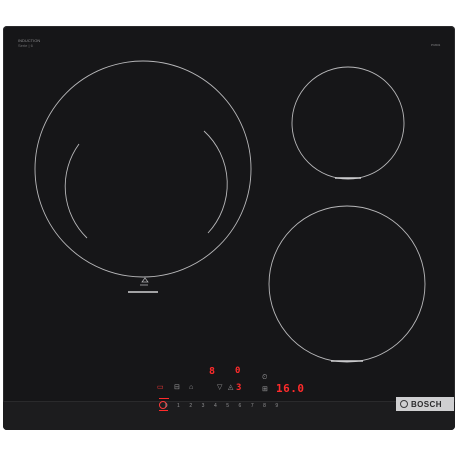  I want to click on slider-digit: 0, so click(166, 406).